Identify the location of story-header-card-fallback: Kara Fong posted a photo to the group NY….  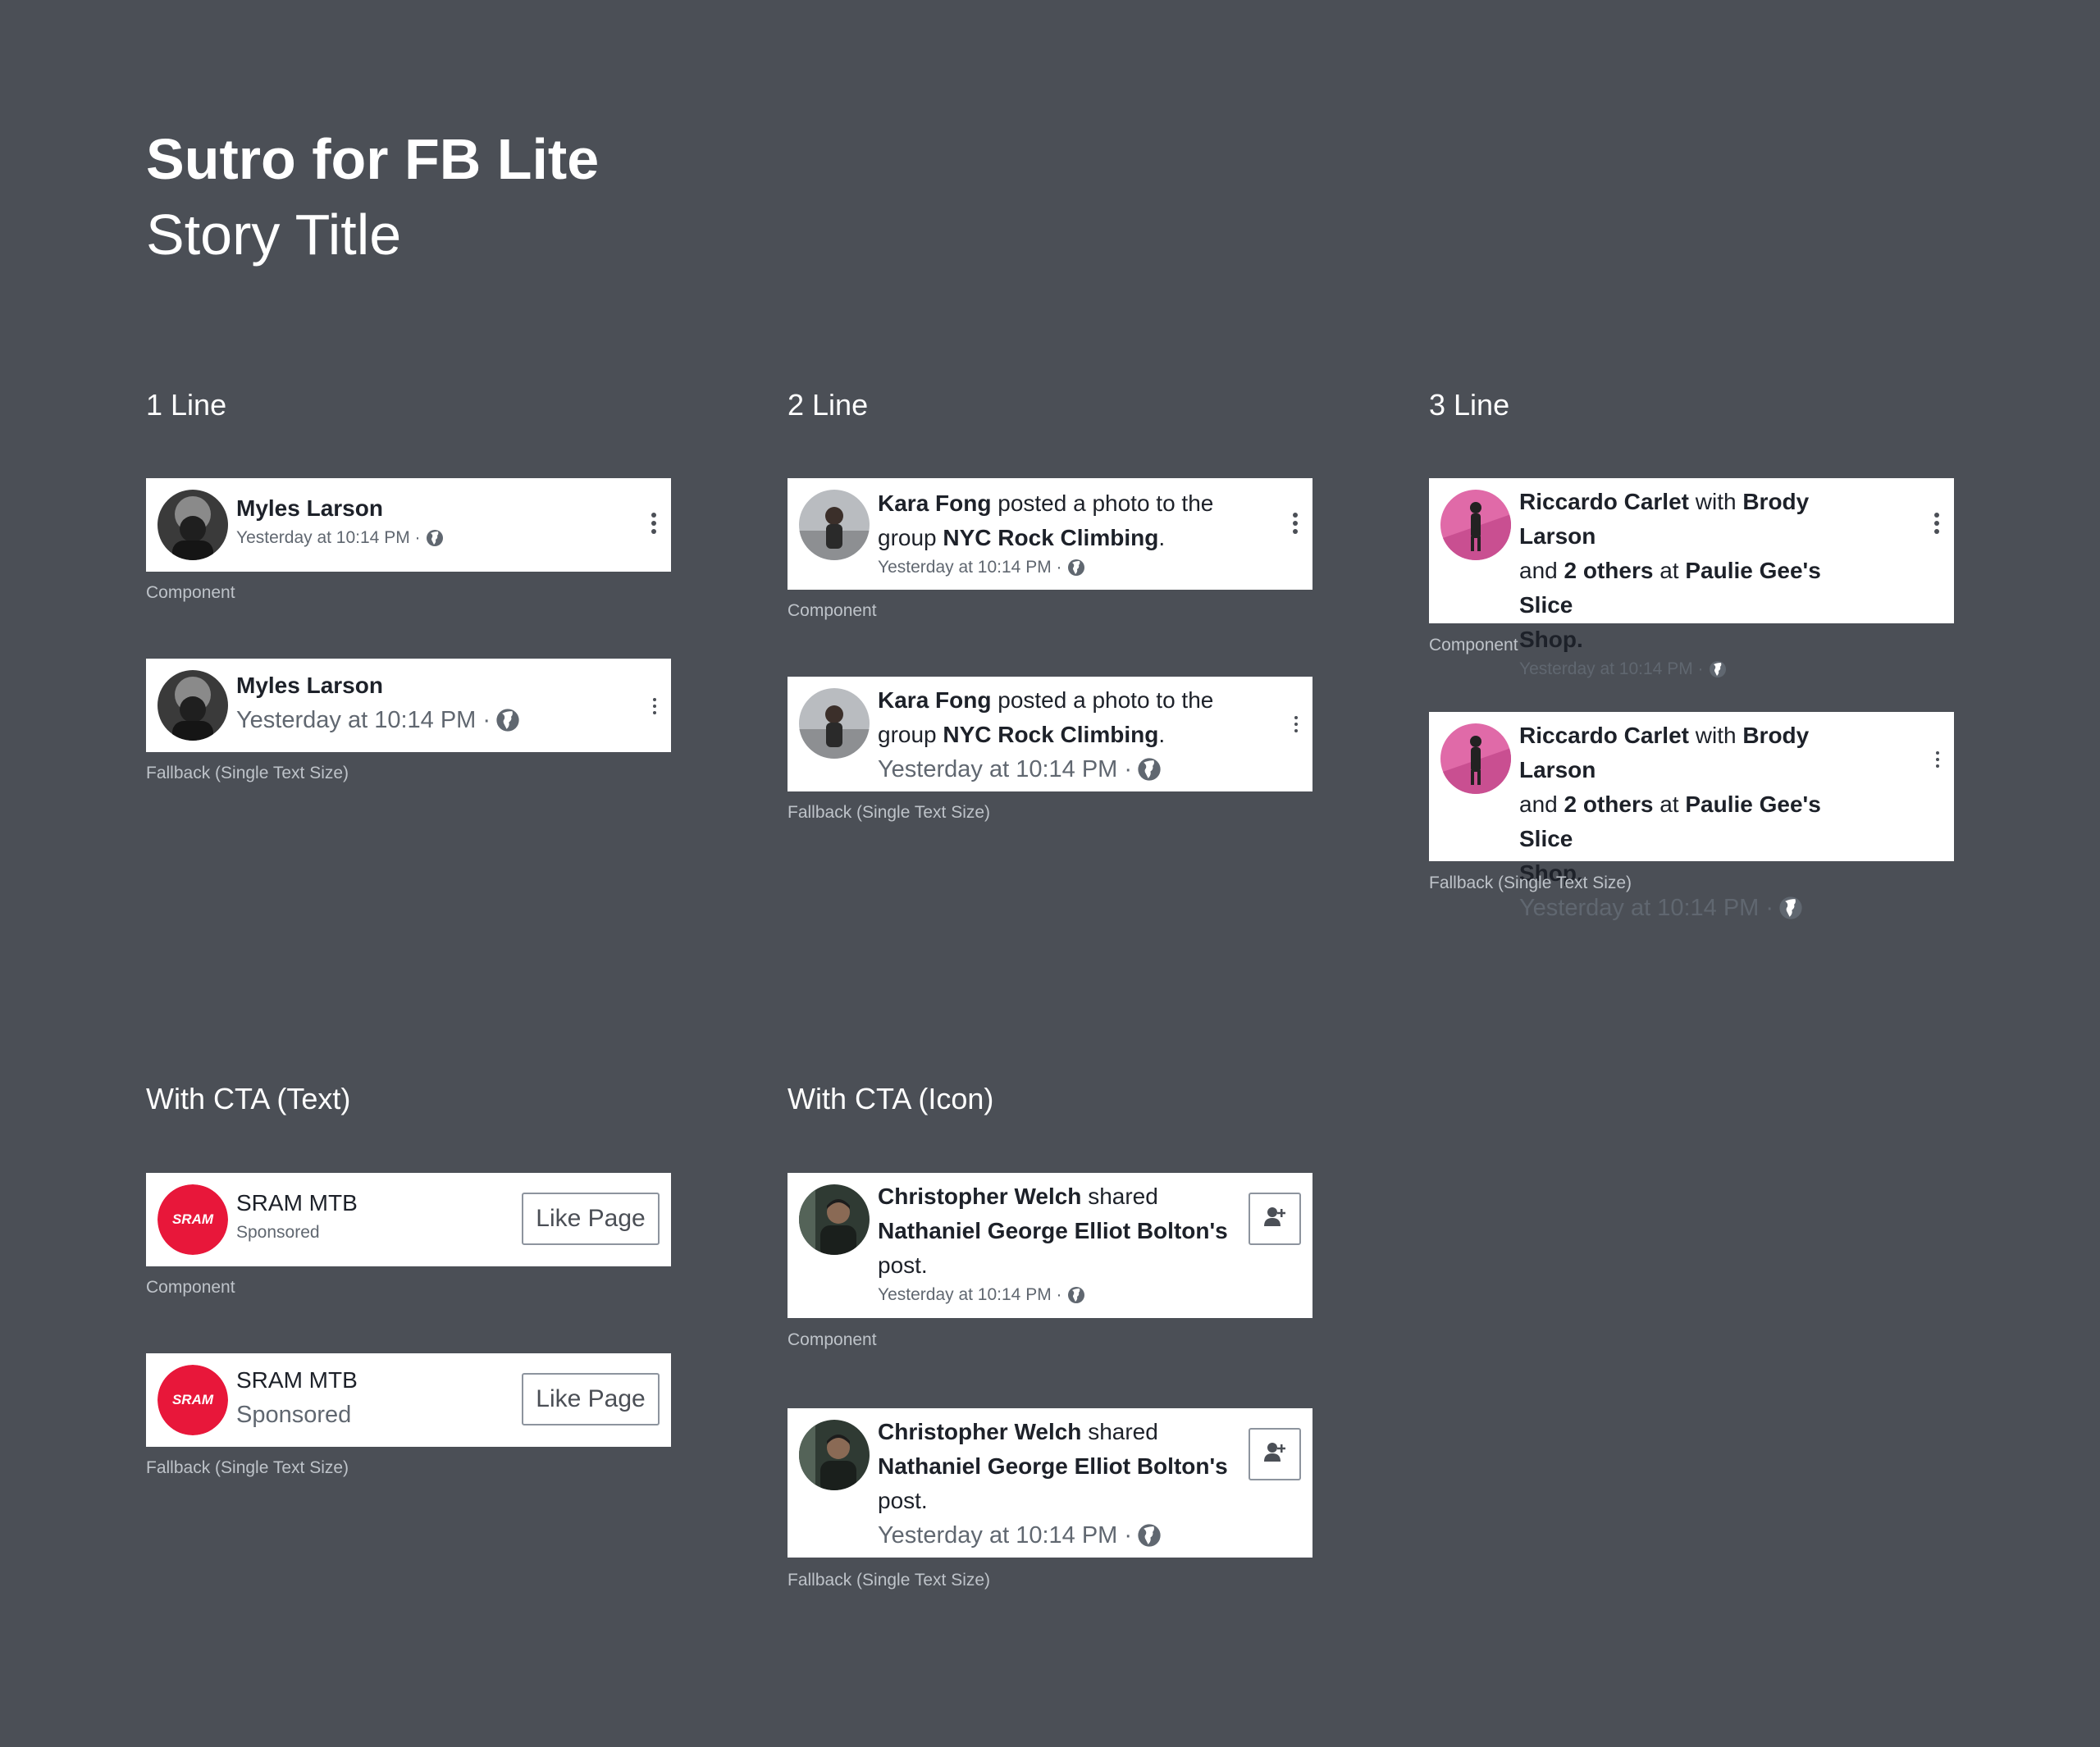
(1050, 734).